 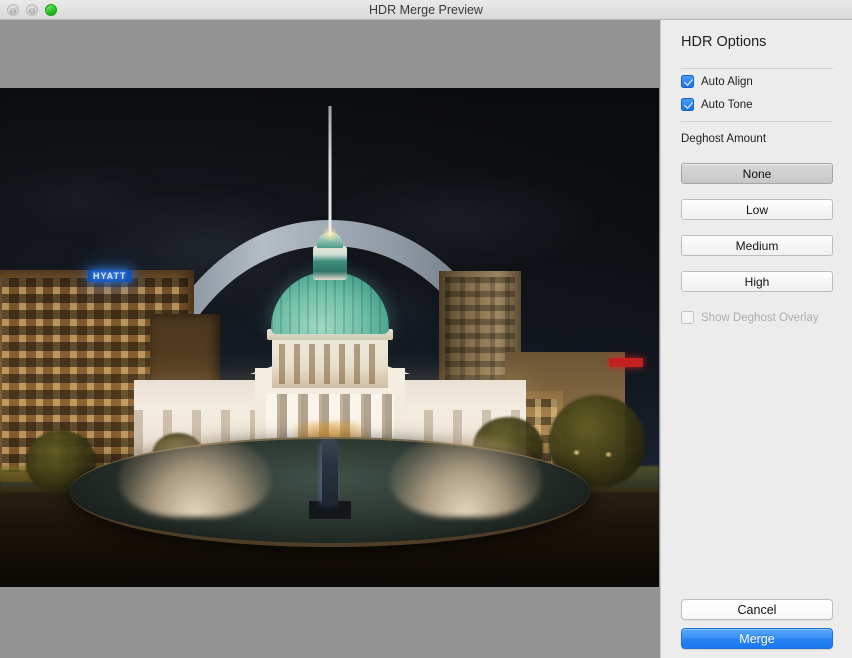 I want to click on deghost-option-medium-label: Medium, so click(x=757, y=245).